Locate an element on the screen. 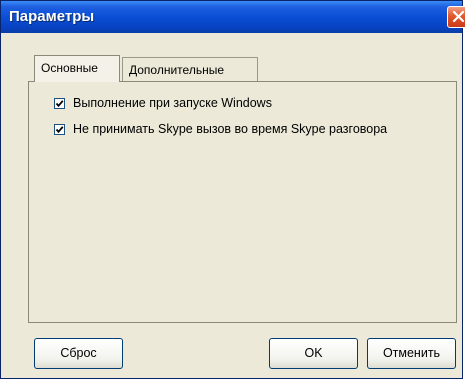  close-icon is located at coordinates (458, 16).